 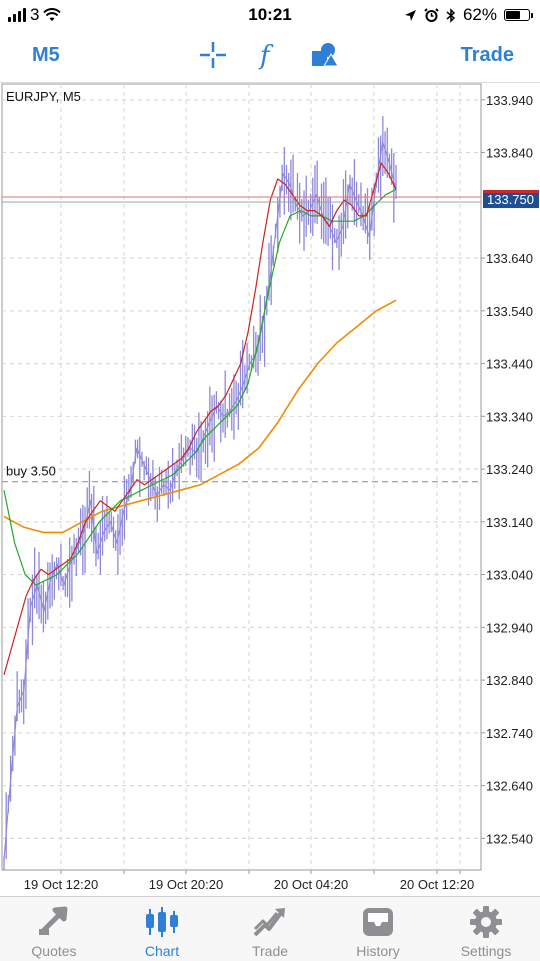 What do you see at coordinates (509, 680) in the screenshot?
I see `y-tick-label: 132.840` at bounding box center [509, 680].